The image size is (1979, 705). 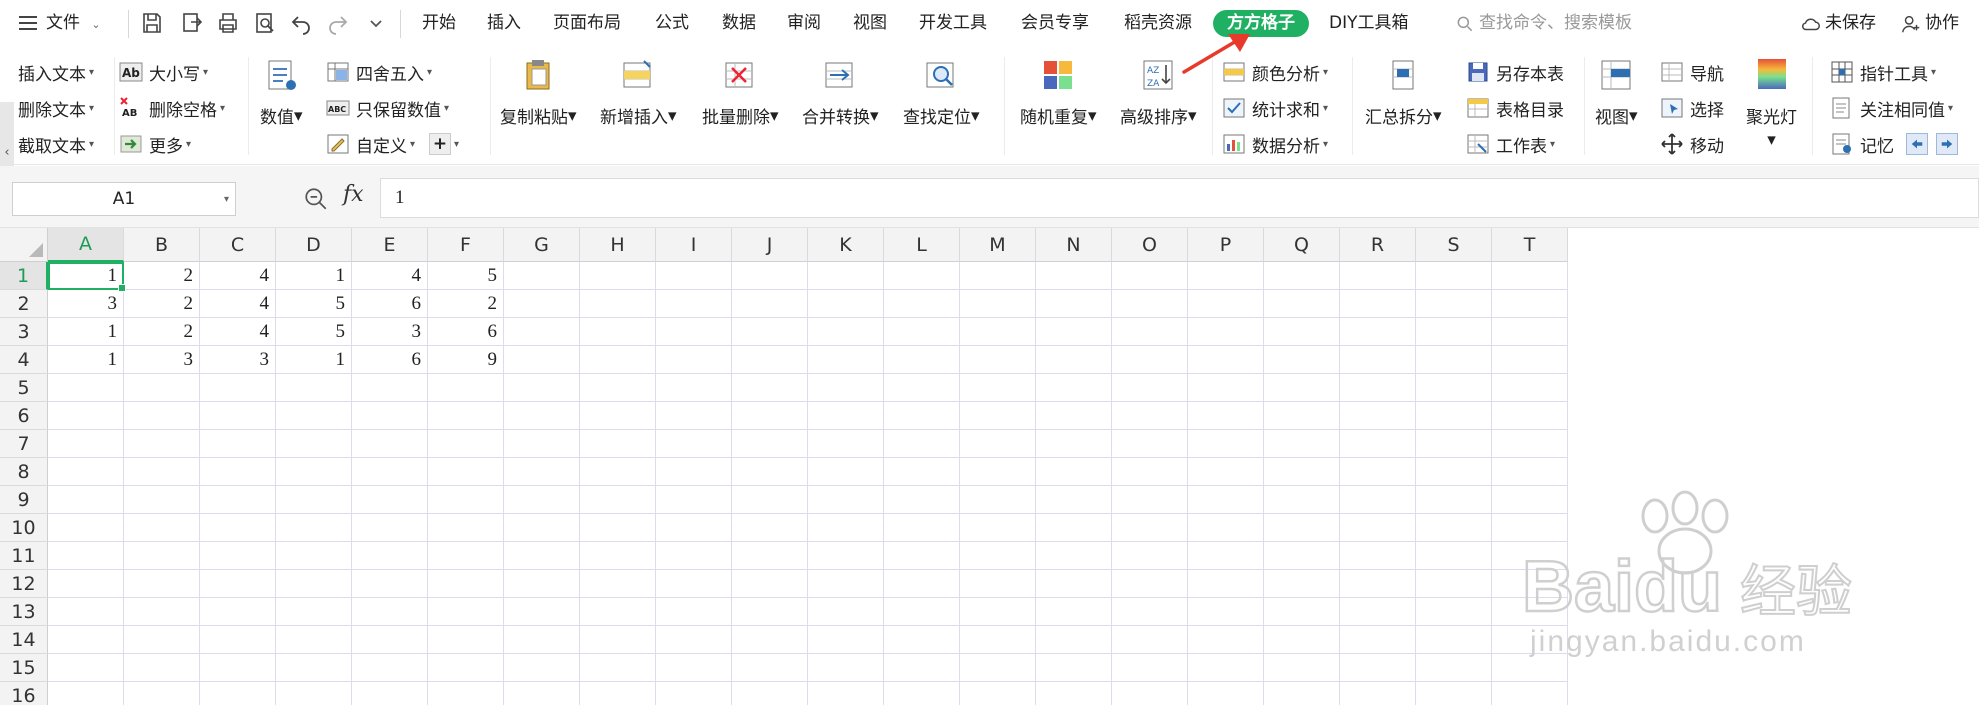 What do you see at coordinates (770, 556) in the screenshot?
I see `cell-j11` at bounding box center [770, 556].